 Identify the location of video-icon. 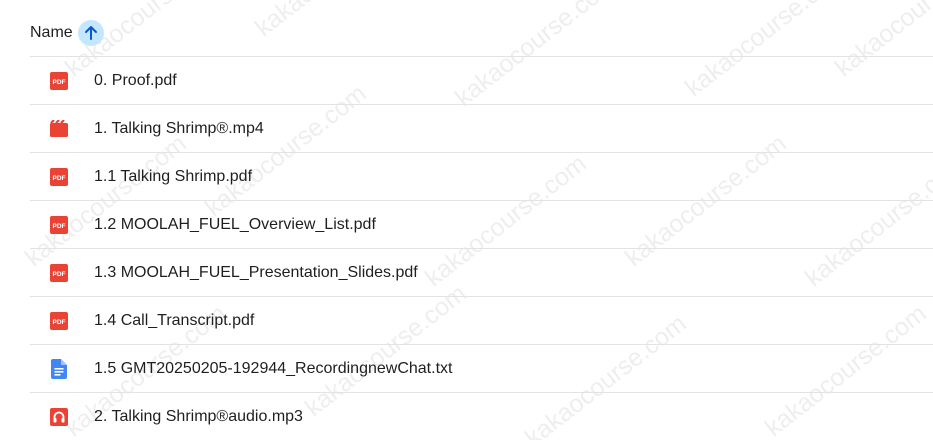
(59, 129).